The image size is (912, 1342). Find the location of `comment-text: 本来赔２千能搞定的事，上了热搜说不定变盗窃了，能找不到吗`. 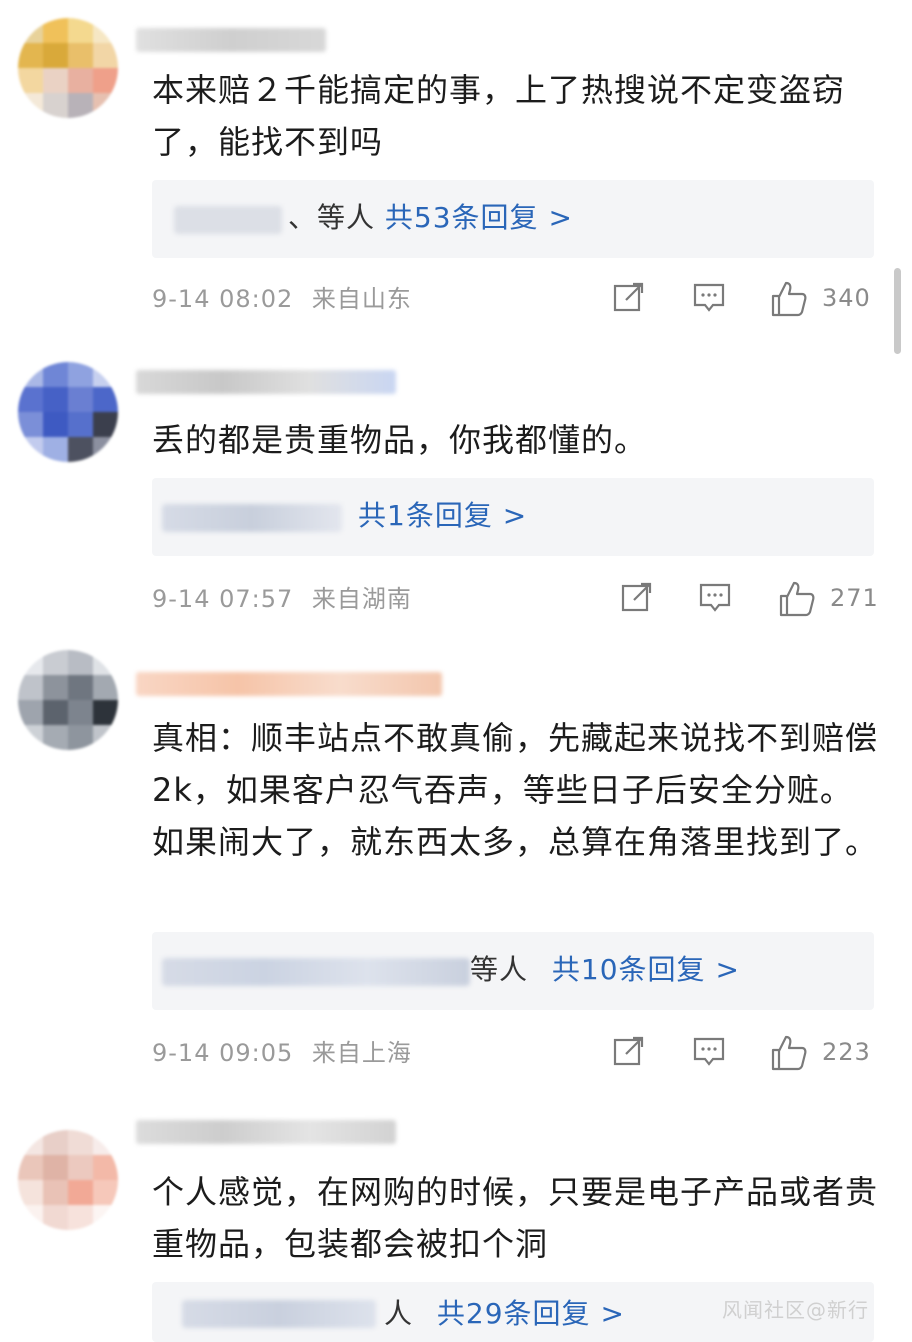

comment-text: 本来赔２千能搞定的事，上了热搜说不定变盗窃了，能找不到吗 is located at coordinates (499, 116).